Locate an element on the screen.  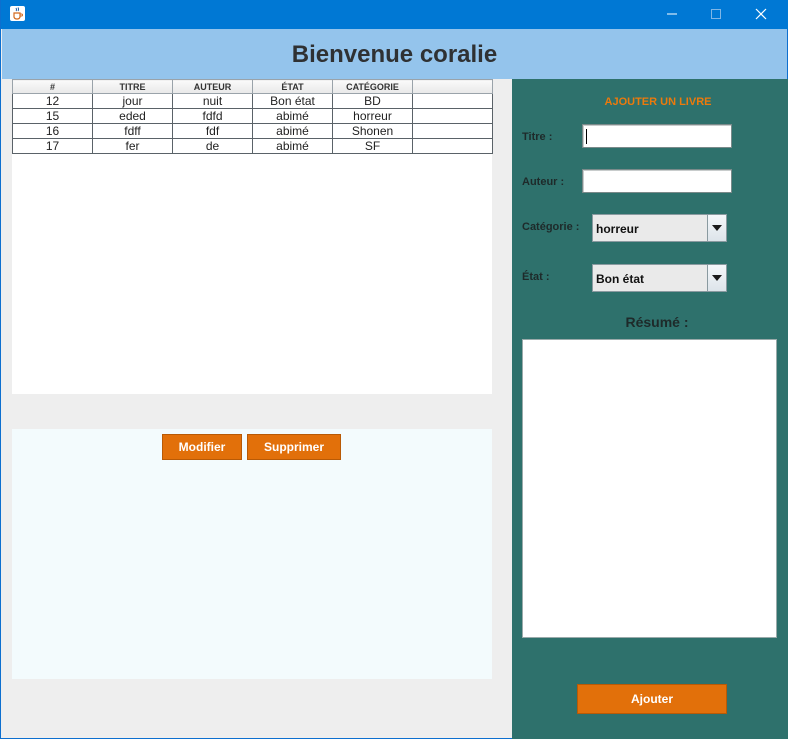
table-row: 16 fdff fdf abimé Shonen is located at coordinates (252, 131).